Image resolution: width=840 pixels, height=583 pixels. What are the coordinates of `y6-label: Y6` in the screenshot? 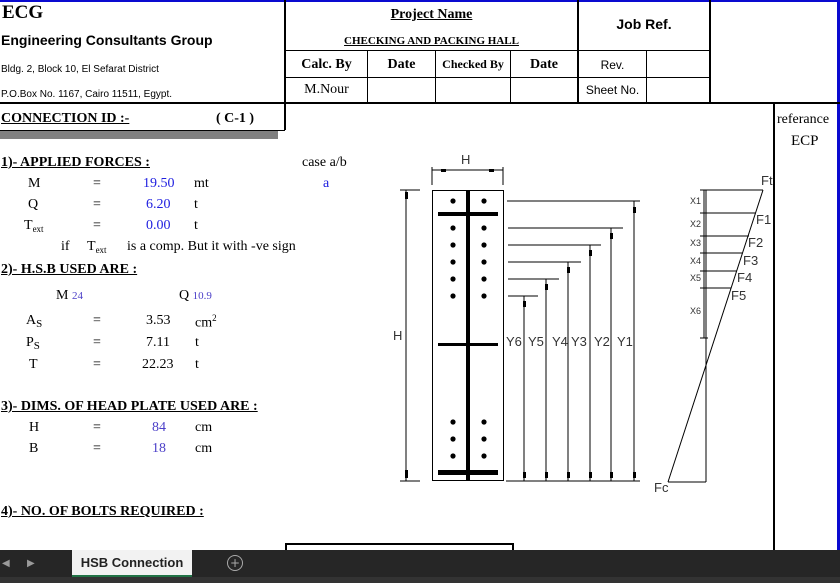 It's located at (514, 341).